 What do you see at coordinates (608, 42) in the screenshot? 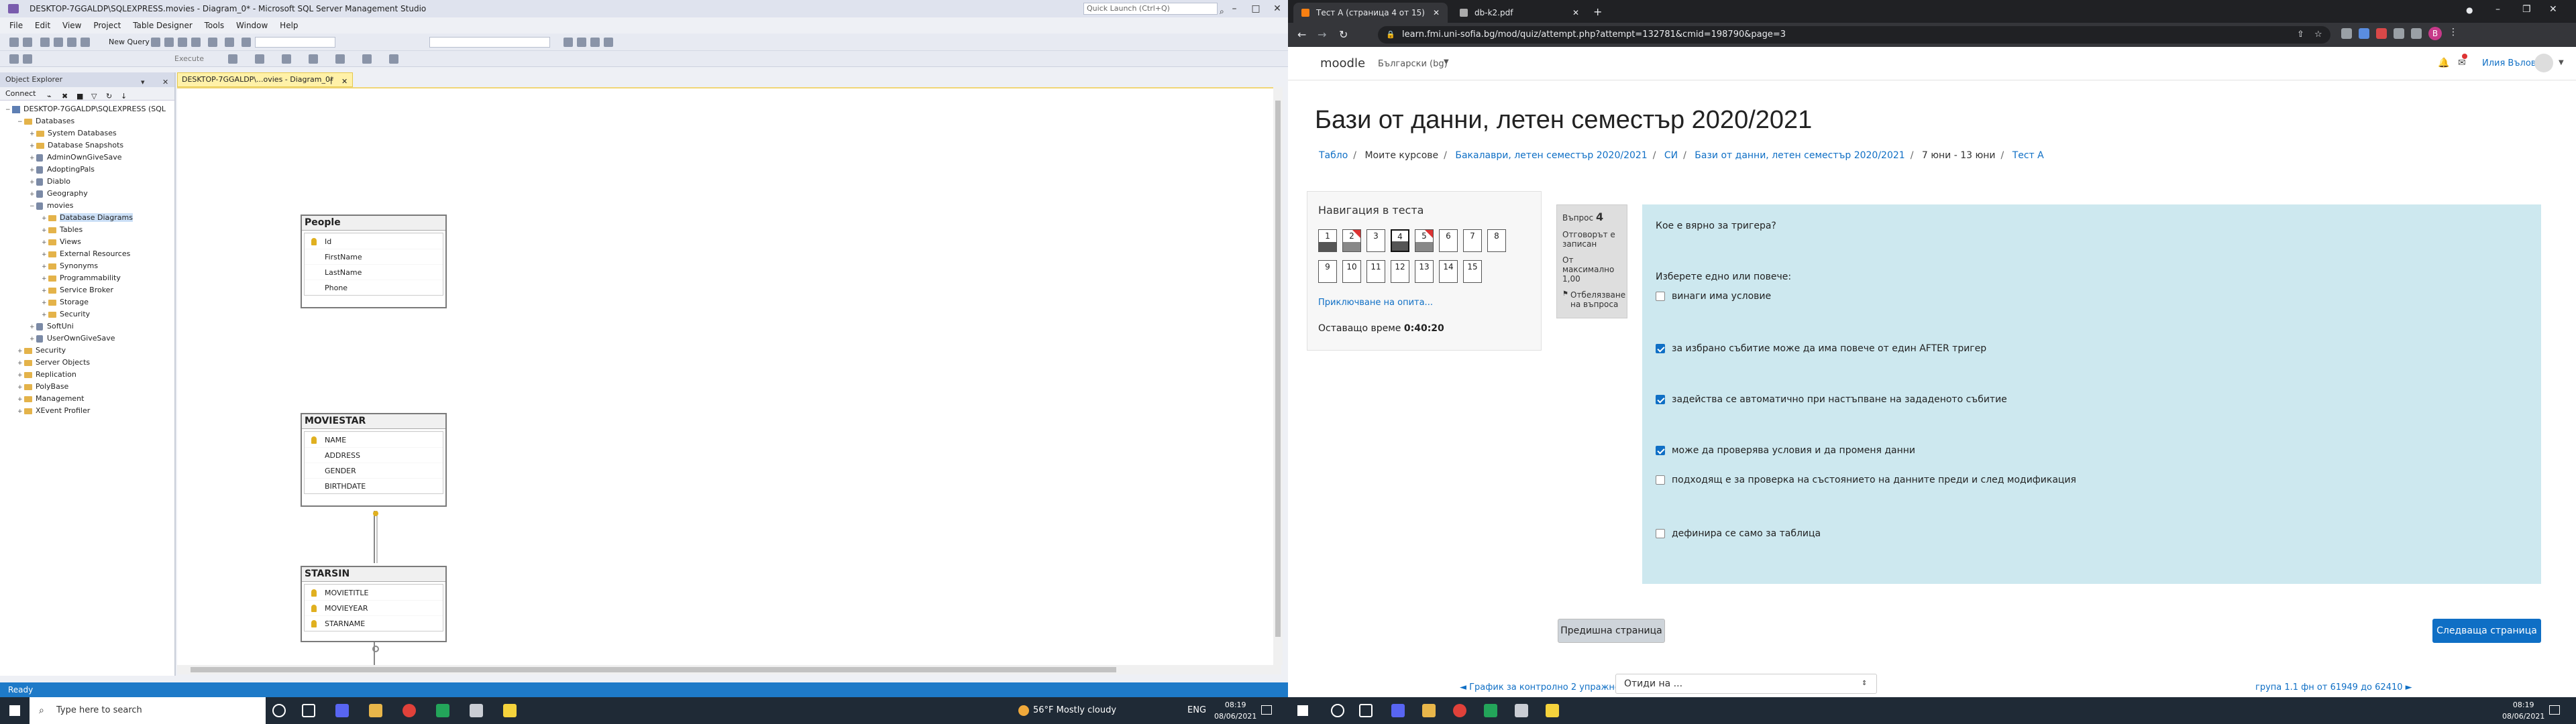
I see `customize-icon` at bounding box center [608, 42].